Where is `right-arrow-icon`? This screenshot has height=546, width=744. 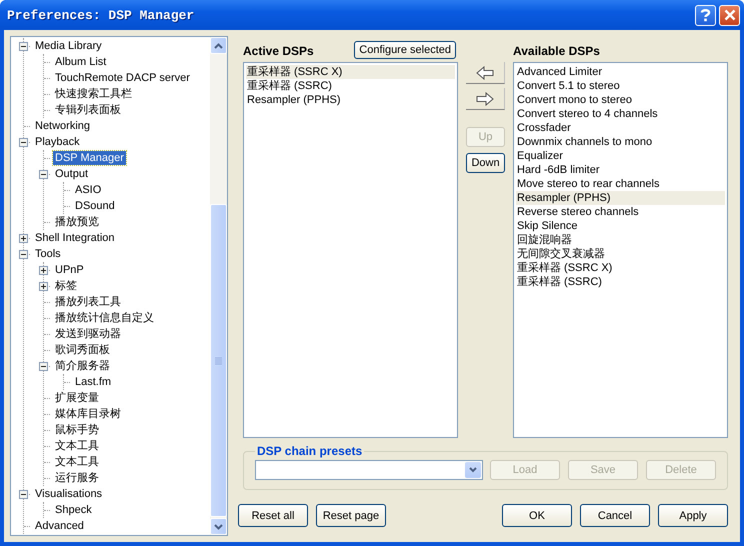
right-arrow-icon is located at coordinates (485, 99).